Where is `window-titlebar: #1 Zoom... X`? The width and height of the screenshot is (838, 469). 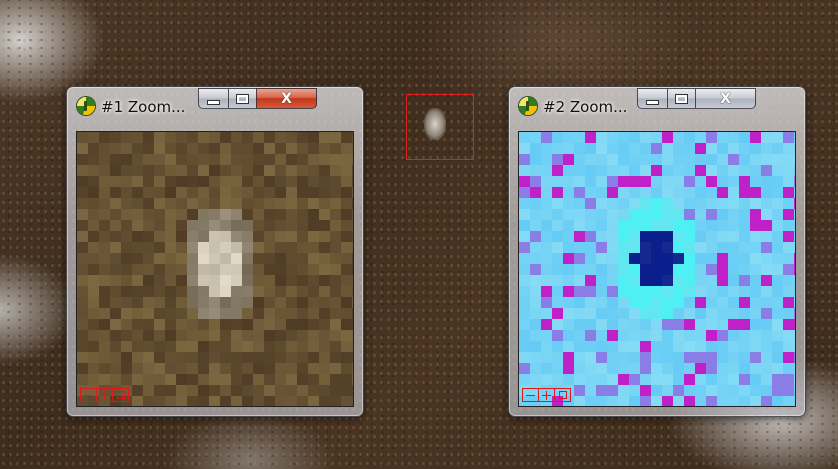
window-titlebar: #1 Zoom... X is located at coordinates (215, 107).